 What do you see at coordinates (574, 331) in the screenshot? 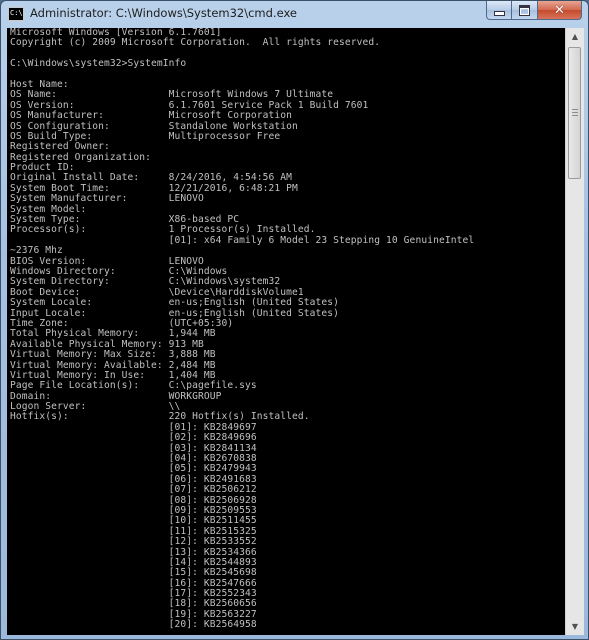
I see `vertical-scrollbar: ▲ ▼` at bounding box center [574, 331].